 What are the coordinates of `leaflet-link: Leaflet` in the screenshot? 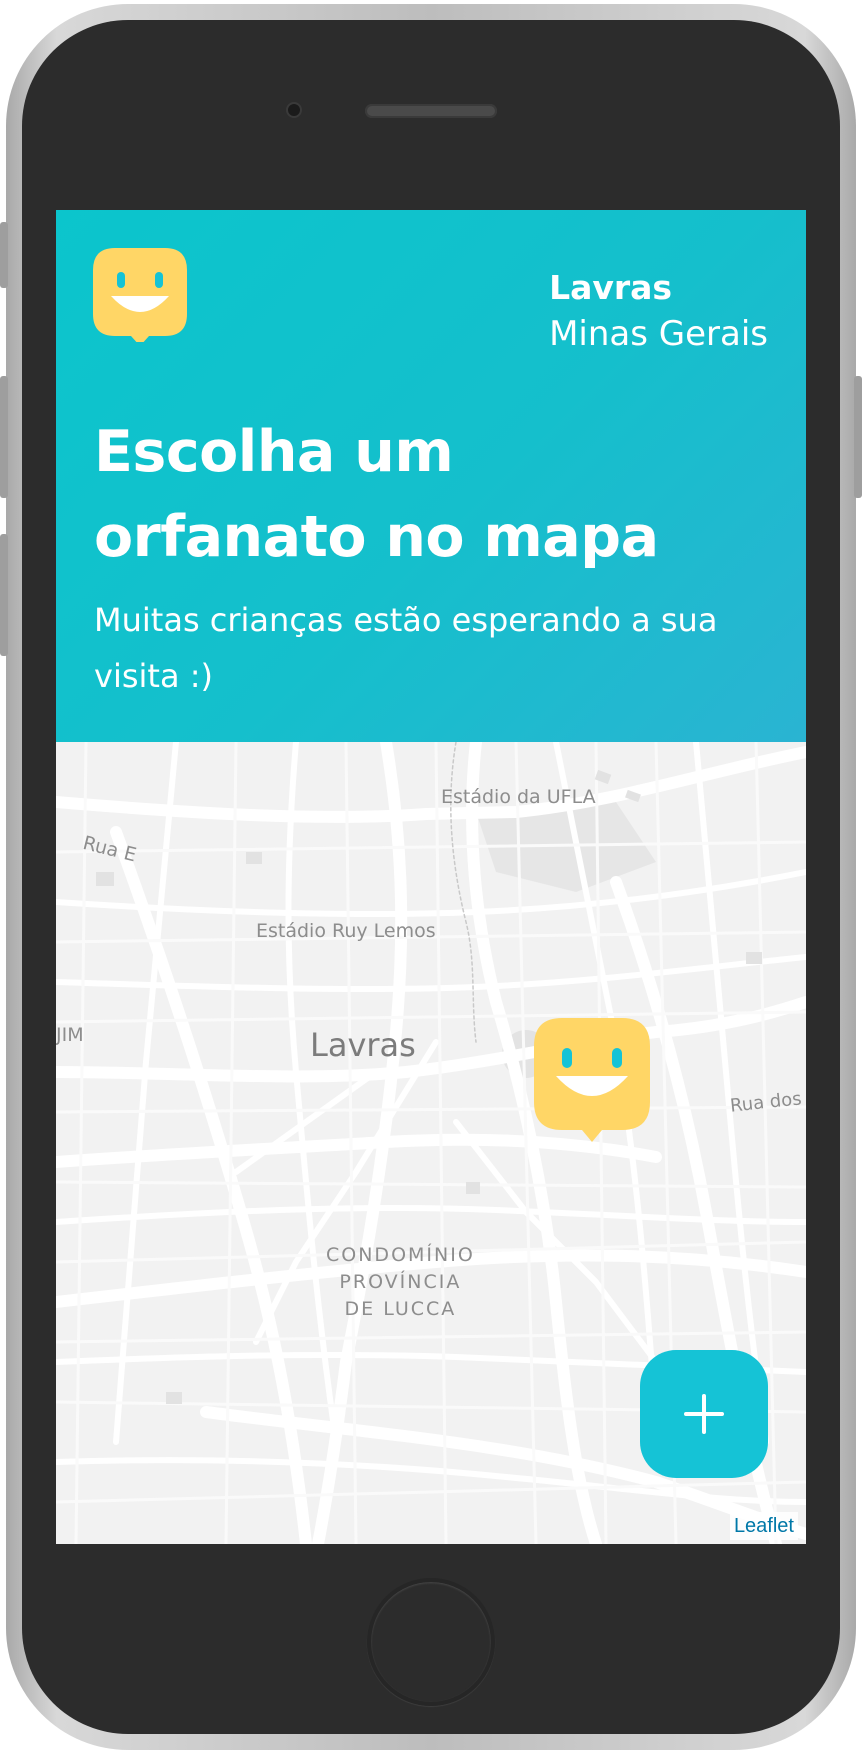 It's located at (764, 1526).